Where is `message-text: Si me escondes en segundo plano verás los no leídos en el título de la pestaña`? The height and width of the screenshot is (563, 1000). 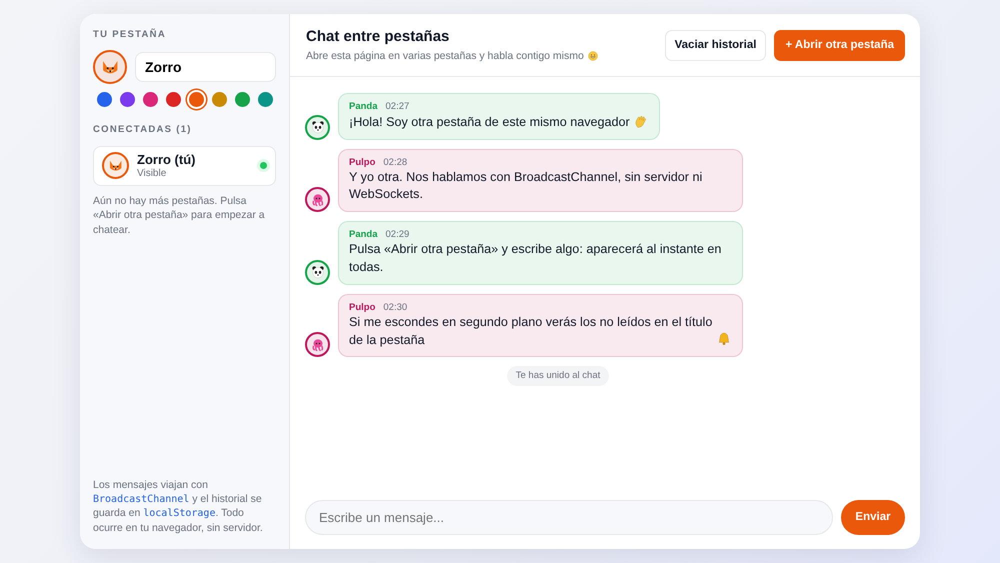
message-text: Si me escondes en segundo plano verás los no leídos en el título de la pestaña is located at coordinates (531, 331).